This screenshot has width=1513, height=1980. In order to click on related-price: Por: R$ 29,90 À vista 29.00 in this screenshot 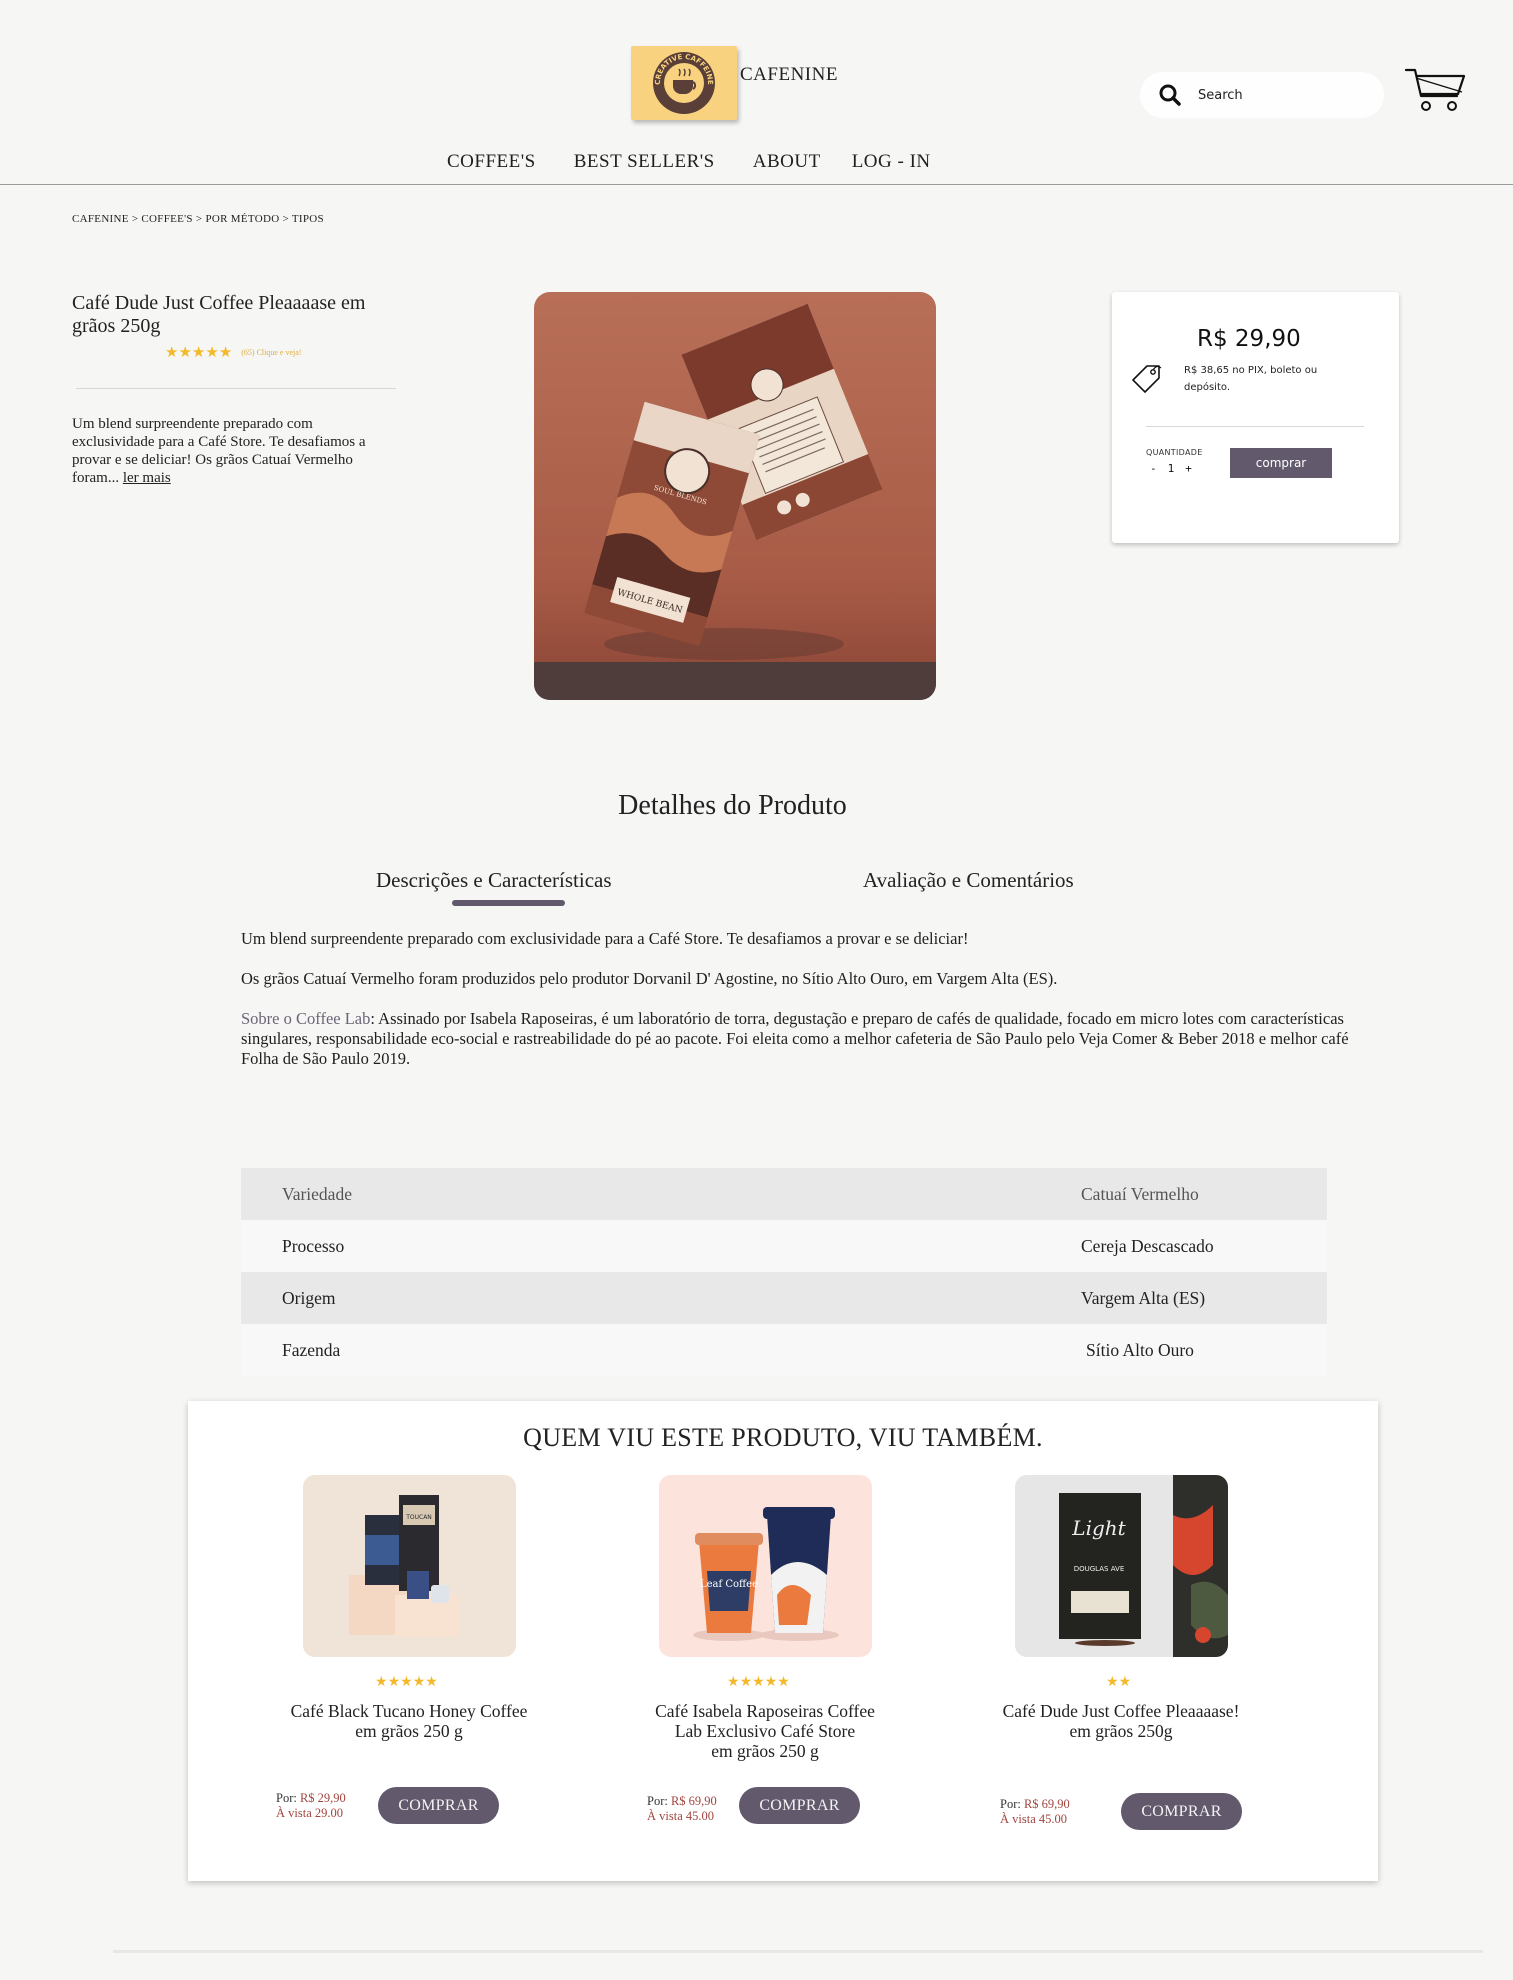, I will do `click(311, 1806)`.